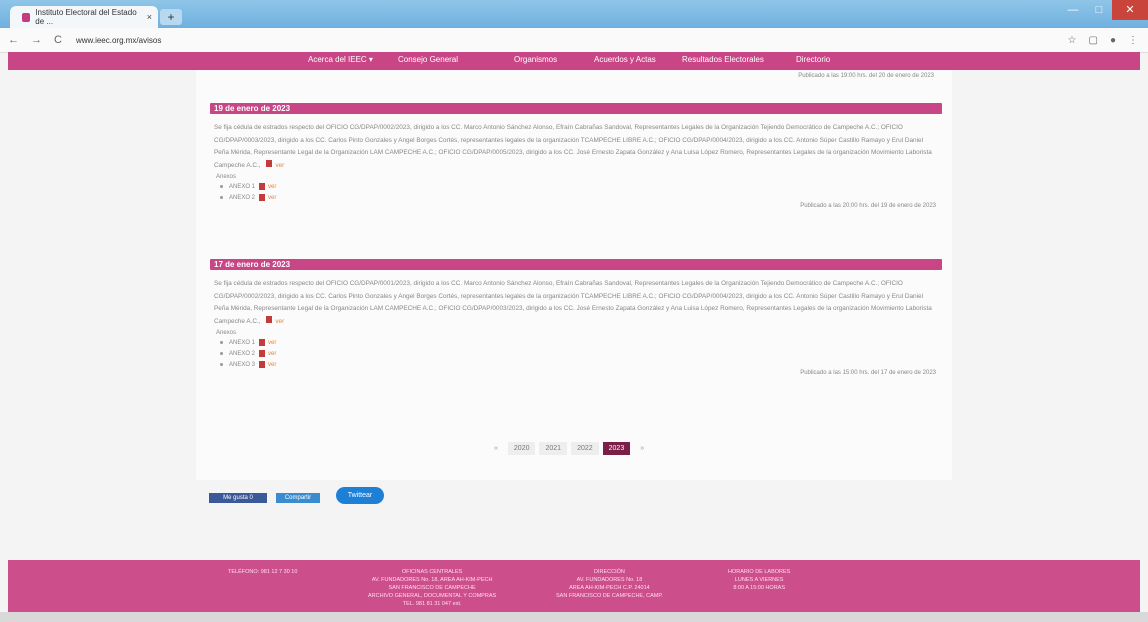  What do you see at coordinates (1072, 40) in the screenshot?
I see `bookmark-star-icon: ☆` at bounding box center [1072, 40].